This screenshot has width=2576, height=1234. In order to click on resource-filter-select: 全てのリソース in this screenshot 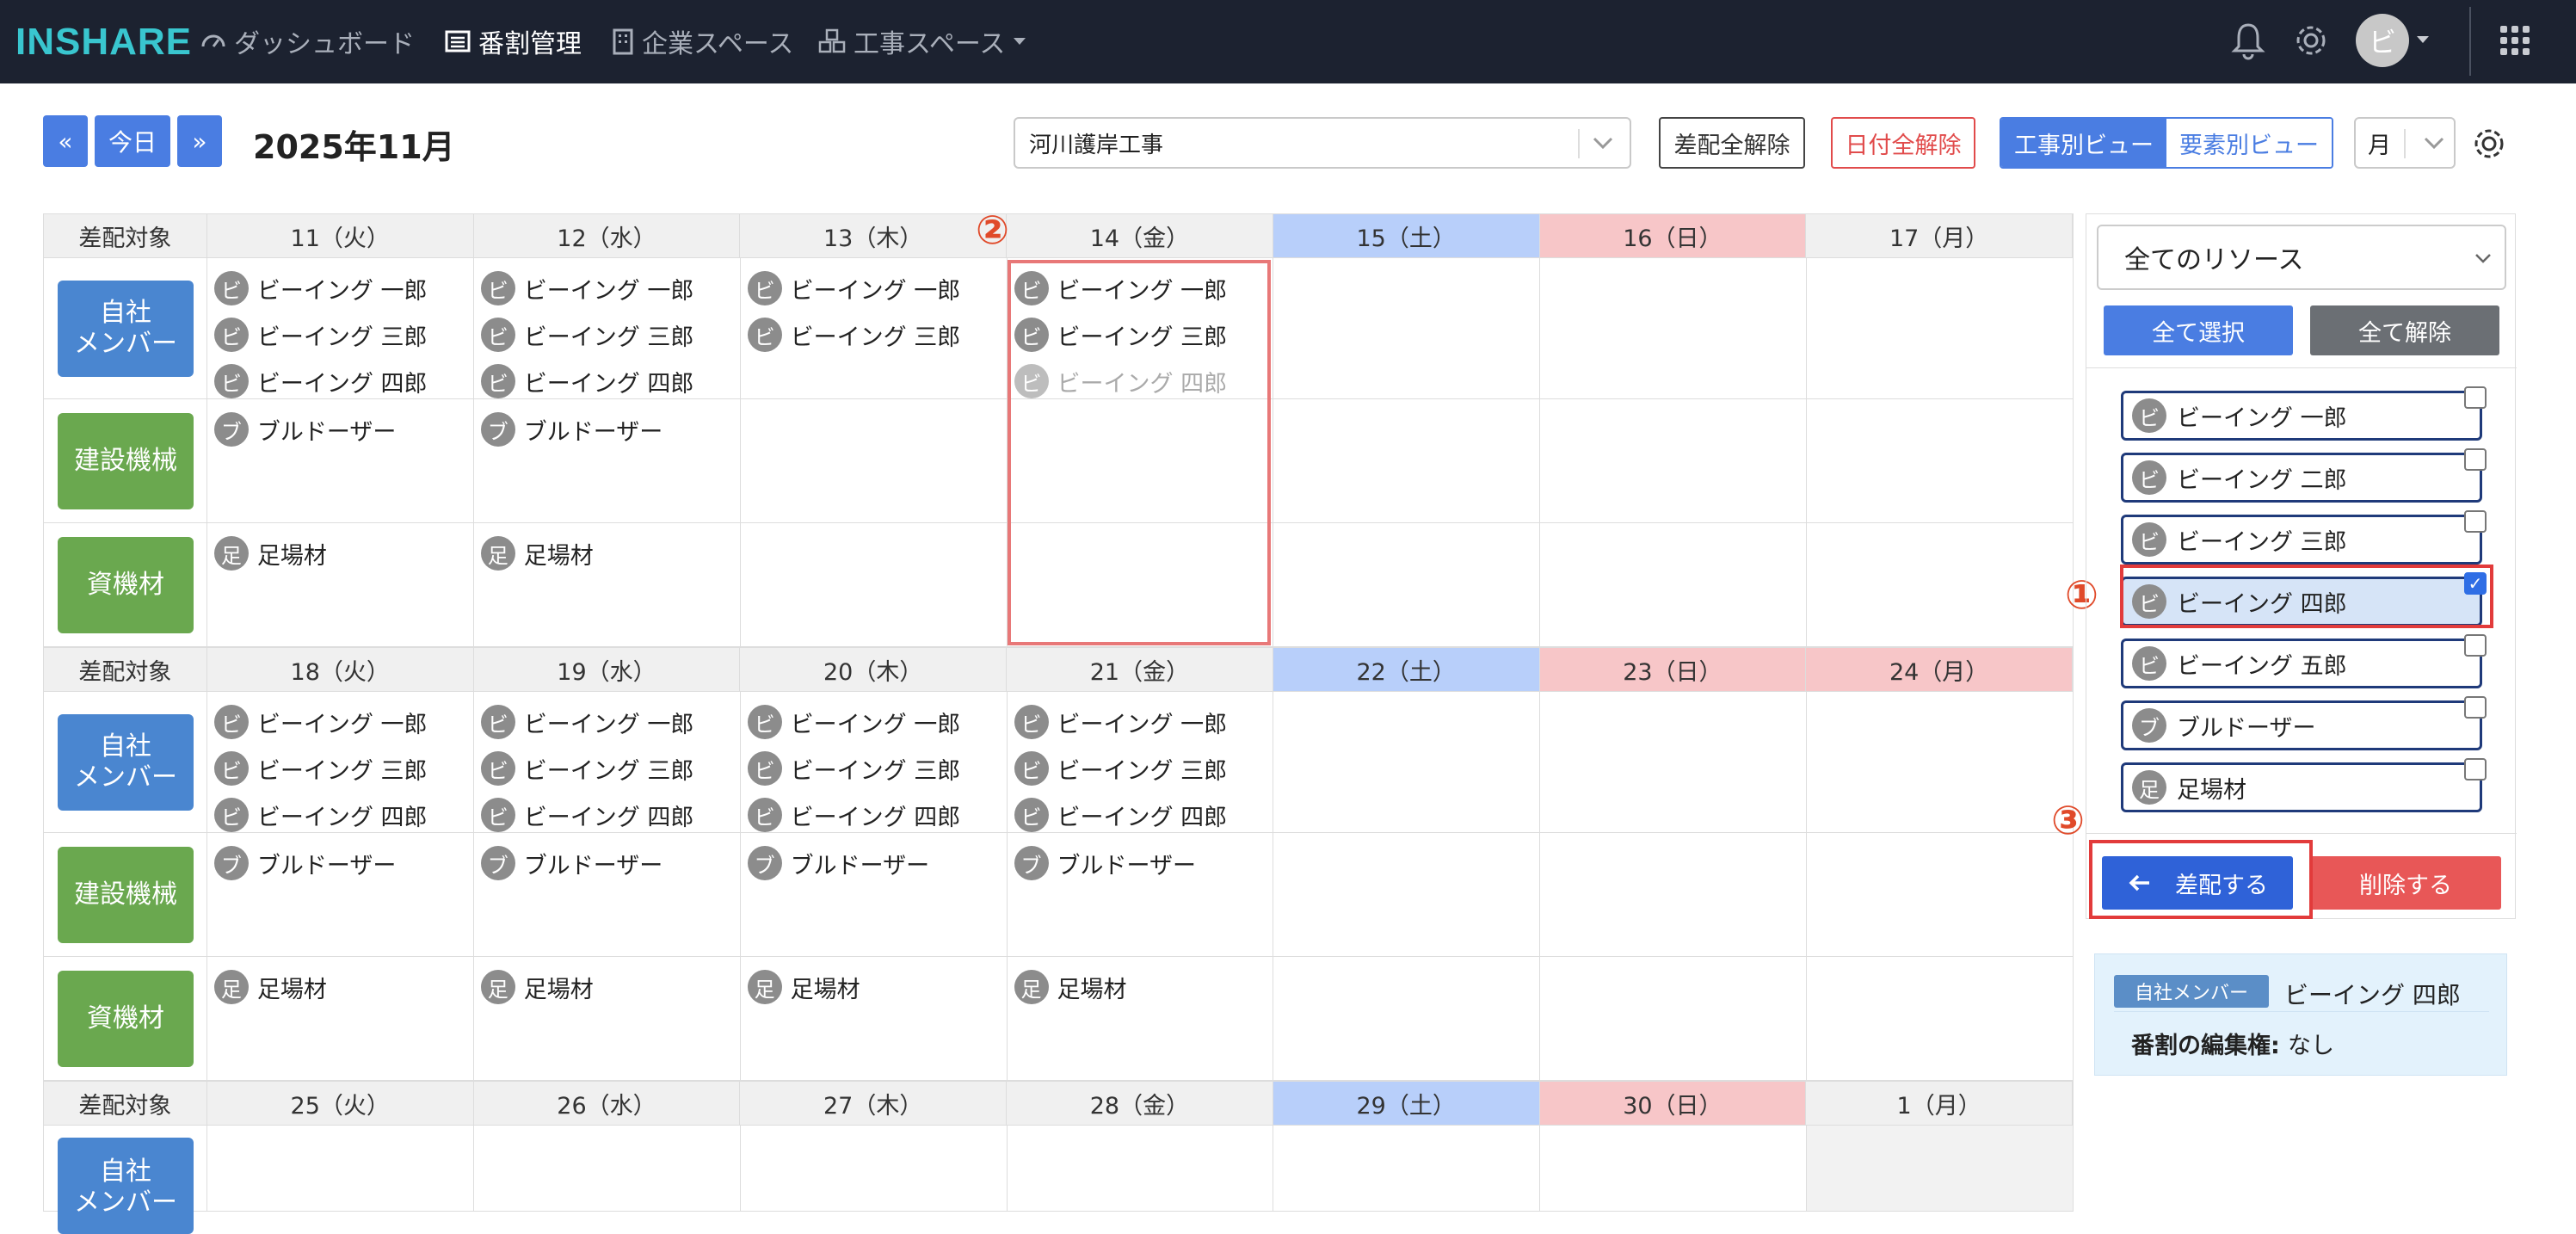, I will do `click(2302, 257)`.